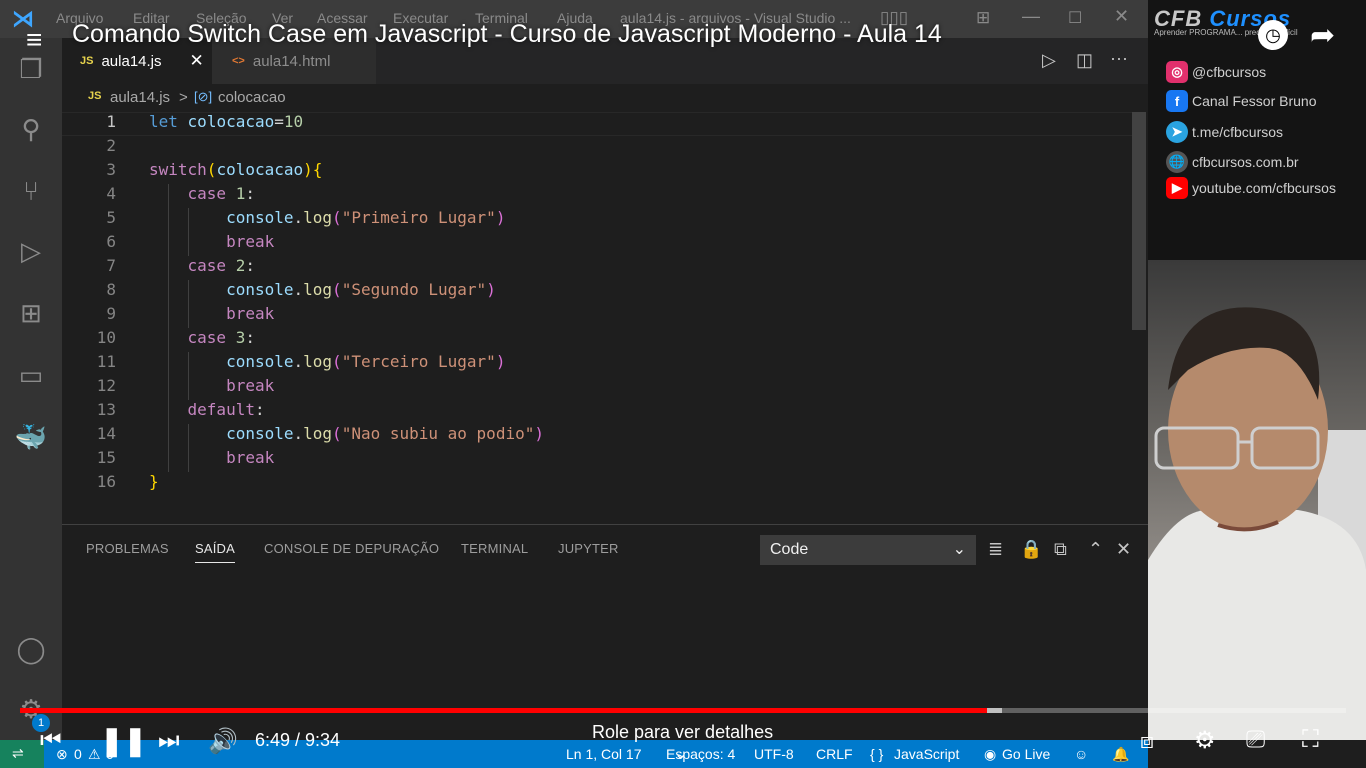  I want to click on encoding: UTF-8, so click(774, 754).